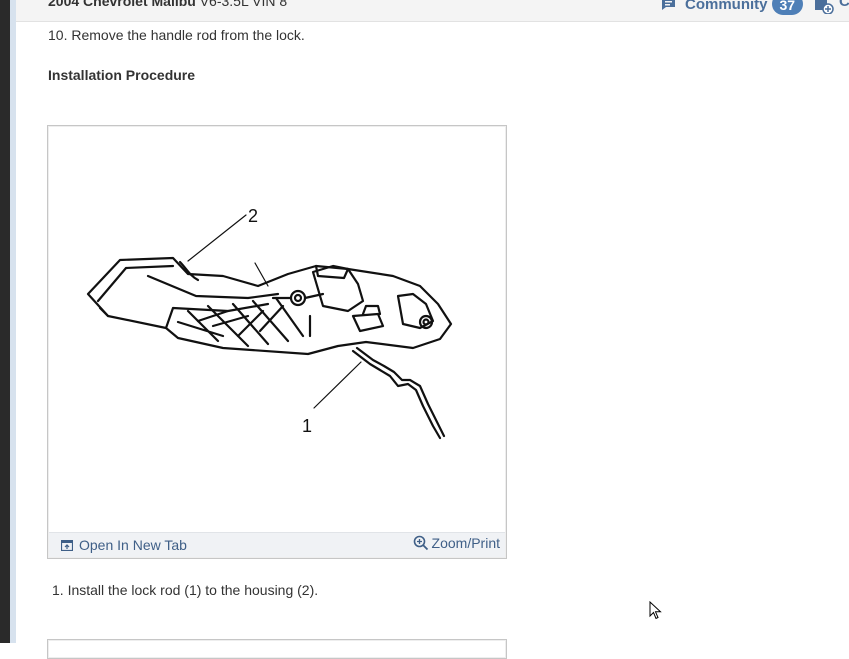 Image resolution: width=849 pixels, height=659 pixels. What do you see at coordinates (243, 4) in the screenshot?
I see `vehicle-title-engine: V6-3.5L VIN 8` at bounding box center [243, 4].